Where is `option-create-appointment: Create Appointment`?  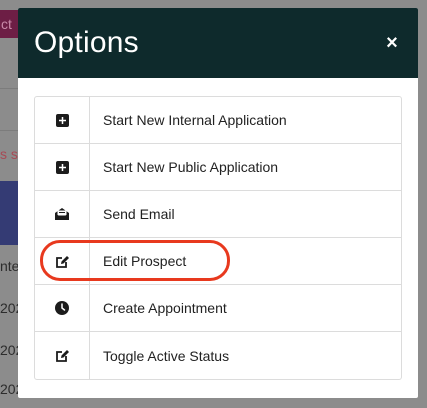 option-create-appointment: Create Appointment is located at coordinates (218, 308).